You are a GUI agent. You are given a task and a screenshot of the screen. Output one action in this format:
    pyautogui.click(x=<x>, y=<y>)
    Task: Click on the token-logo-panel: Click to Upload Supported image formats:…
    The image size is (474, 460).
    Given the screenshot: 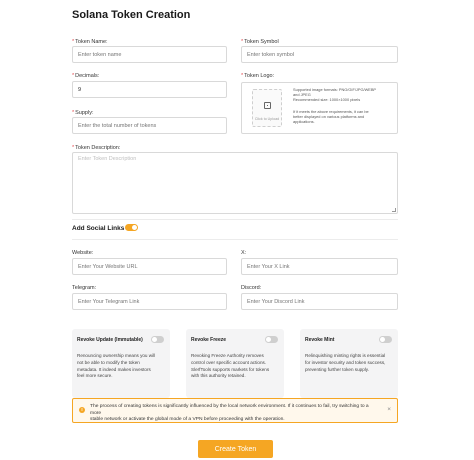 What is the action you would take?
    pyautogui.click(x=319, y=108)
    